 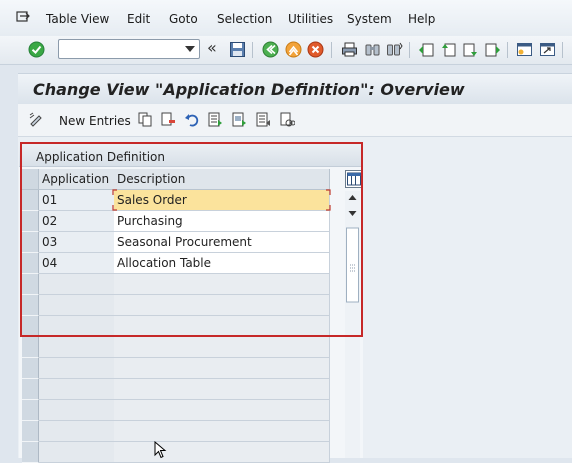 I want to click on back-icon, so click(x=270, y=49).